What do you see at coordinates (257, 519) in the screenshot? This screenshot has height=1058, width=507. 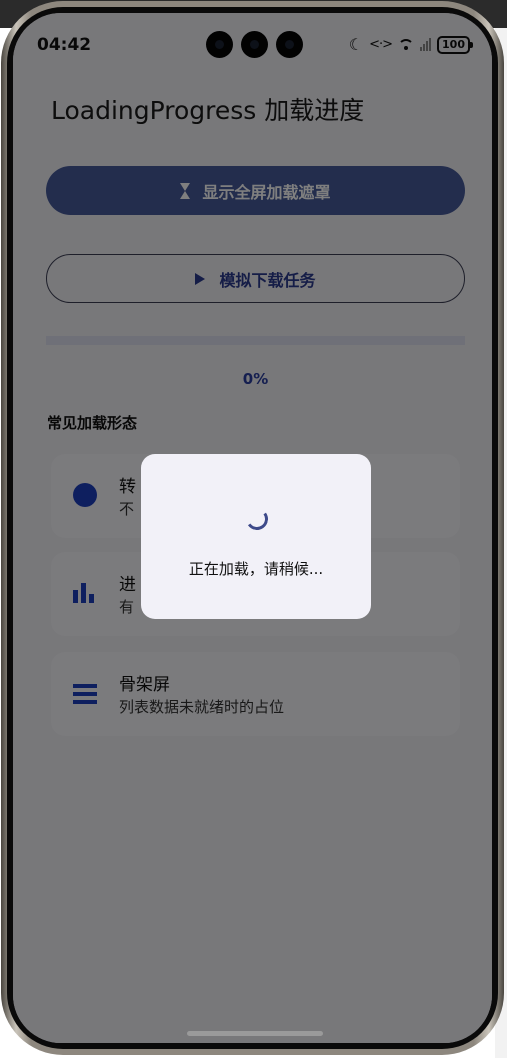 I see `loading-spinner-icon` at bounding box center [257, 519].